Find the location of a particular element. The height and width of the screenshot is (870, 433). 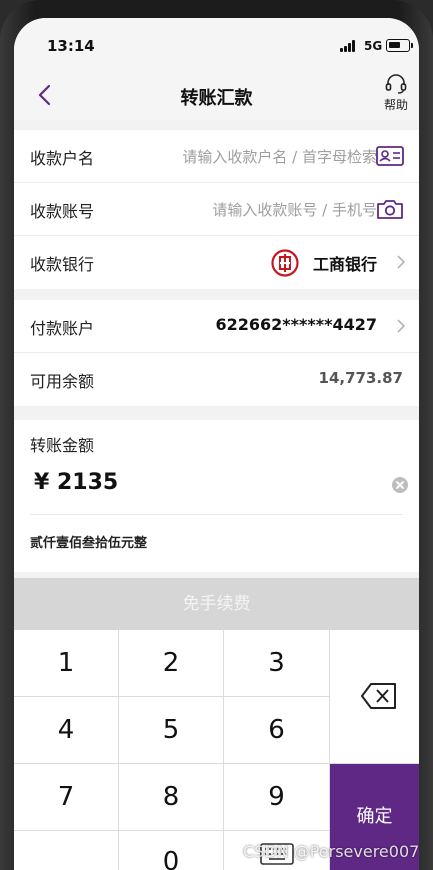

page-title: 转账汇款 is located at coordinates (216, 98).